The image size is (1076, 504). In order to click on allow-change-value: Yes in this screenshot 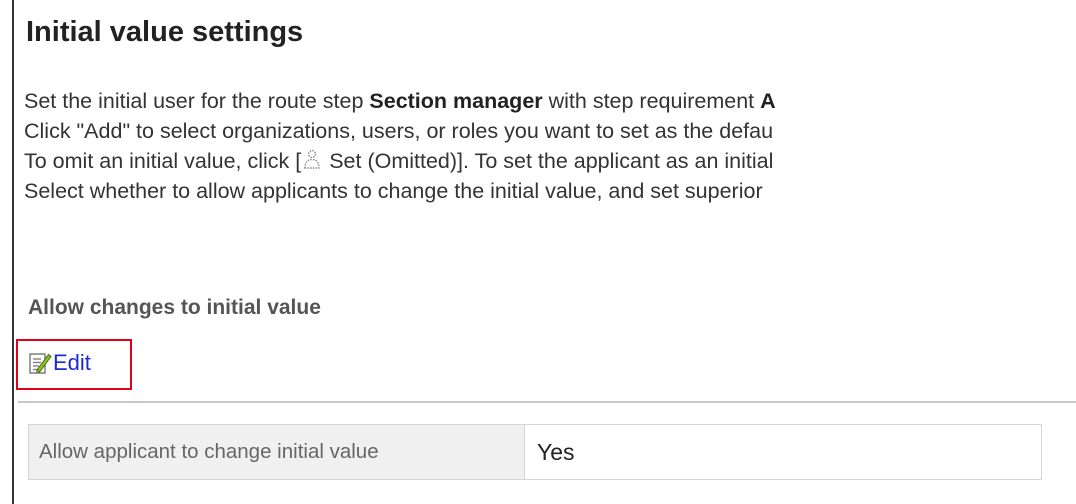, I will do `click(783, 452)`.